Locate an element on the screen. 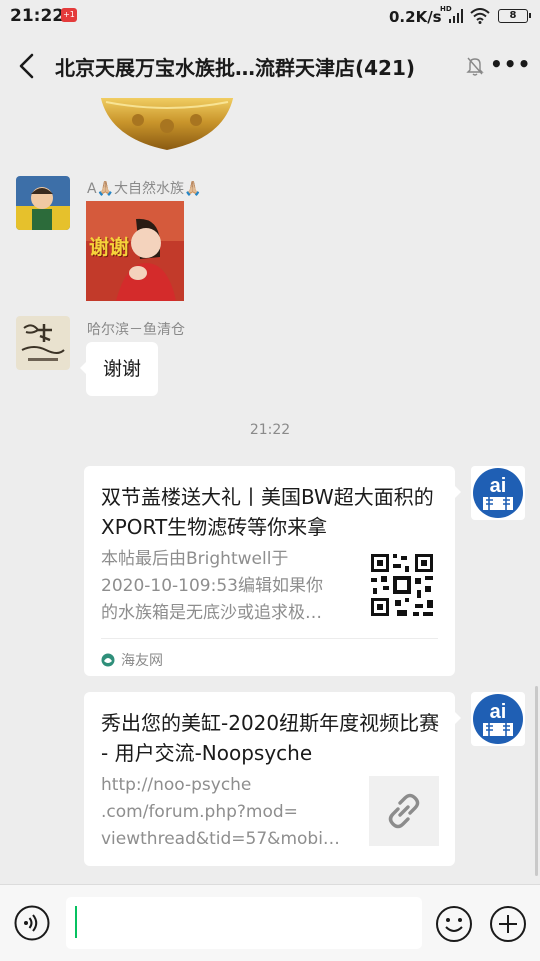 The image size is (540, 961). wifi-icon is located at coordinates (480, 16).